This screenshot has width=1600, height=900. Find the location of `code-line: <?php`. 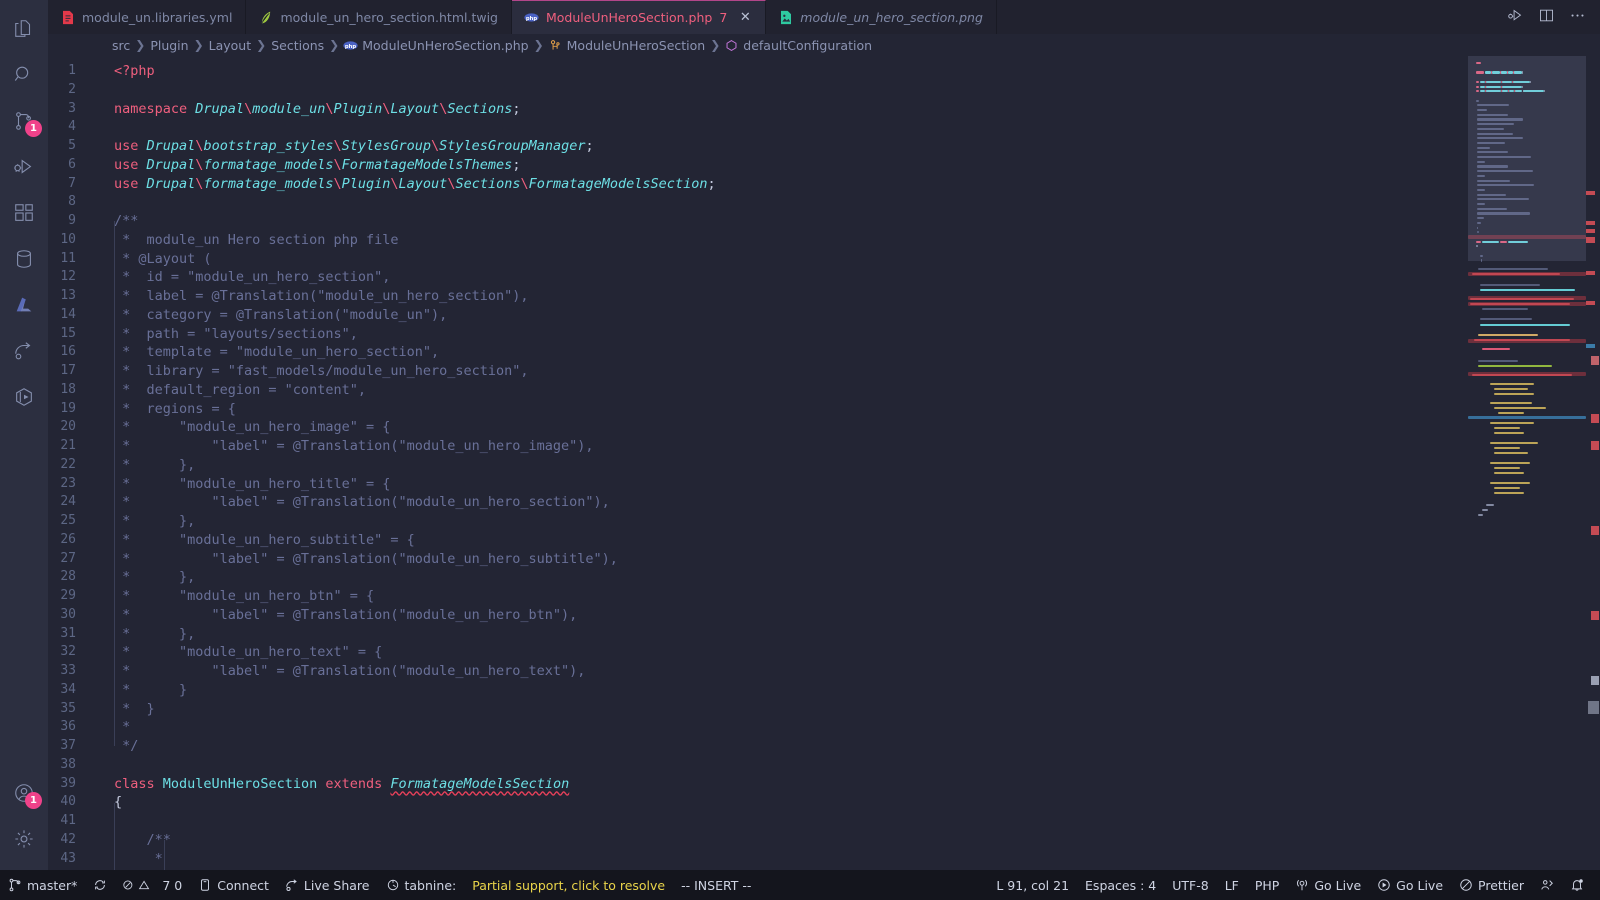

code-line: <?php is located at coordinates (783, 71).